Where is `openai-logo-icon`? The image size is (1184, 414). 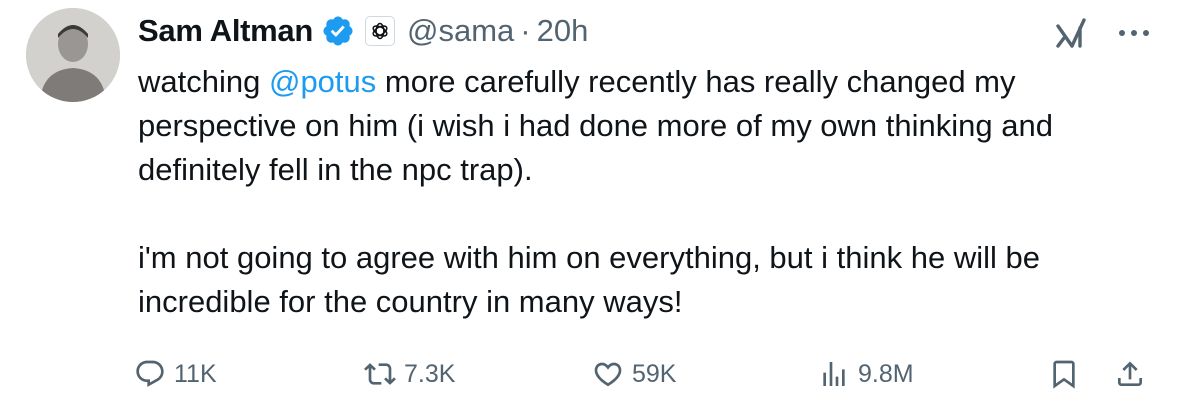 openai-logo-icon is located at coordinates (380, 31).